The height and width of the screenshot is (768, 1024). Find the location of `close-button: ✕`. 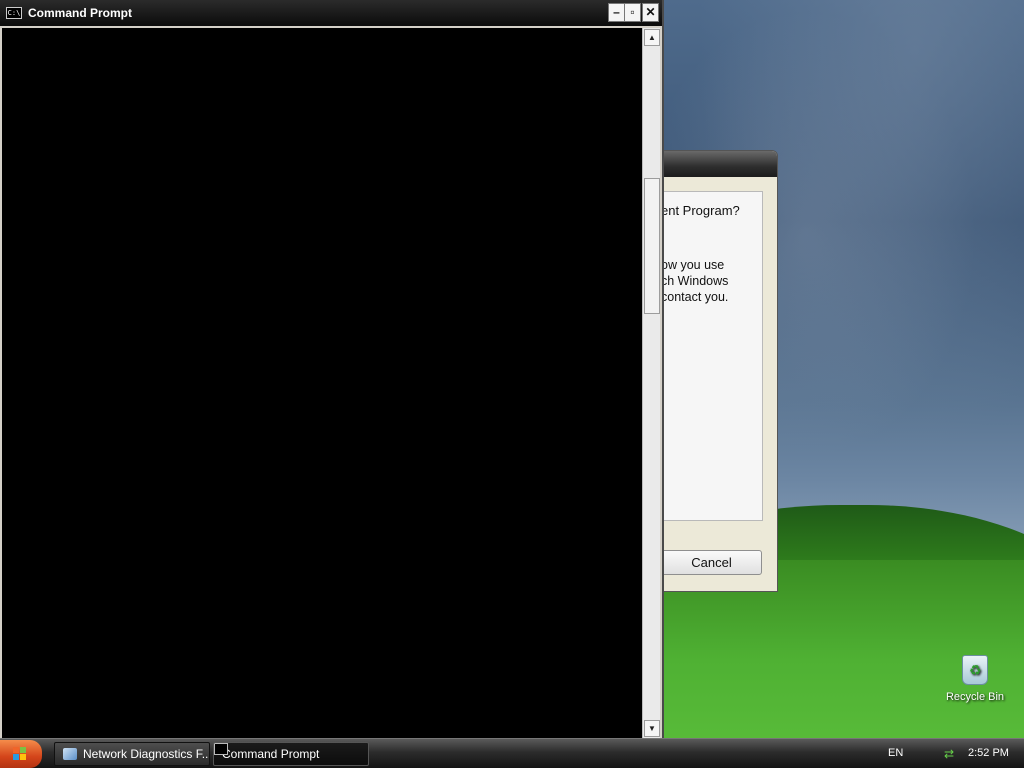

close-button: ✕ is located at coordinates (650, 12).